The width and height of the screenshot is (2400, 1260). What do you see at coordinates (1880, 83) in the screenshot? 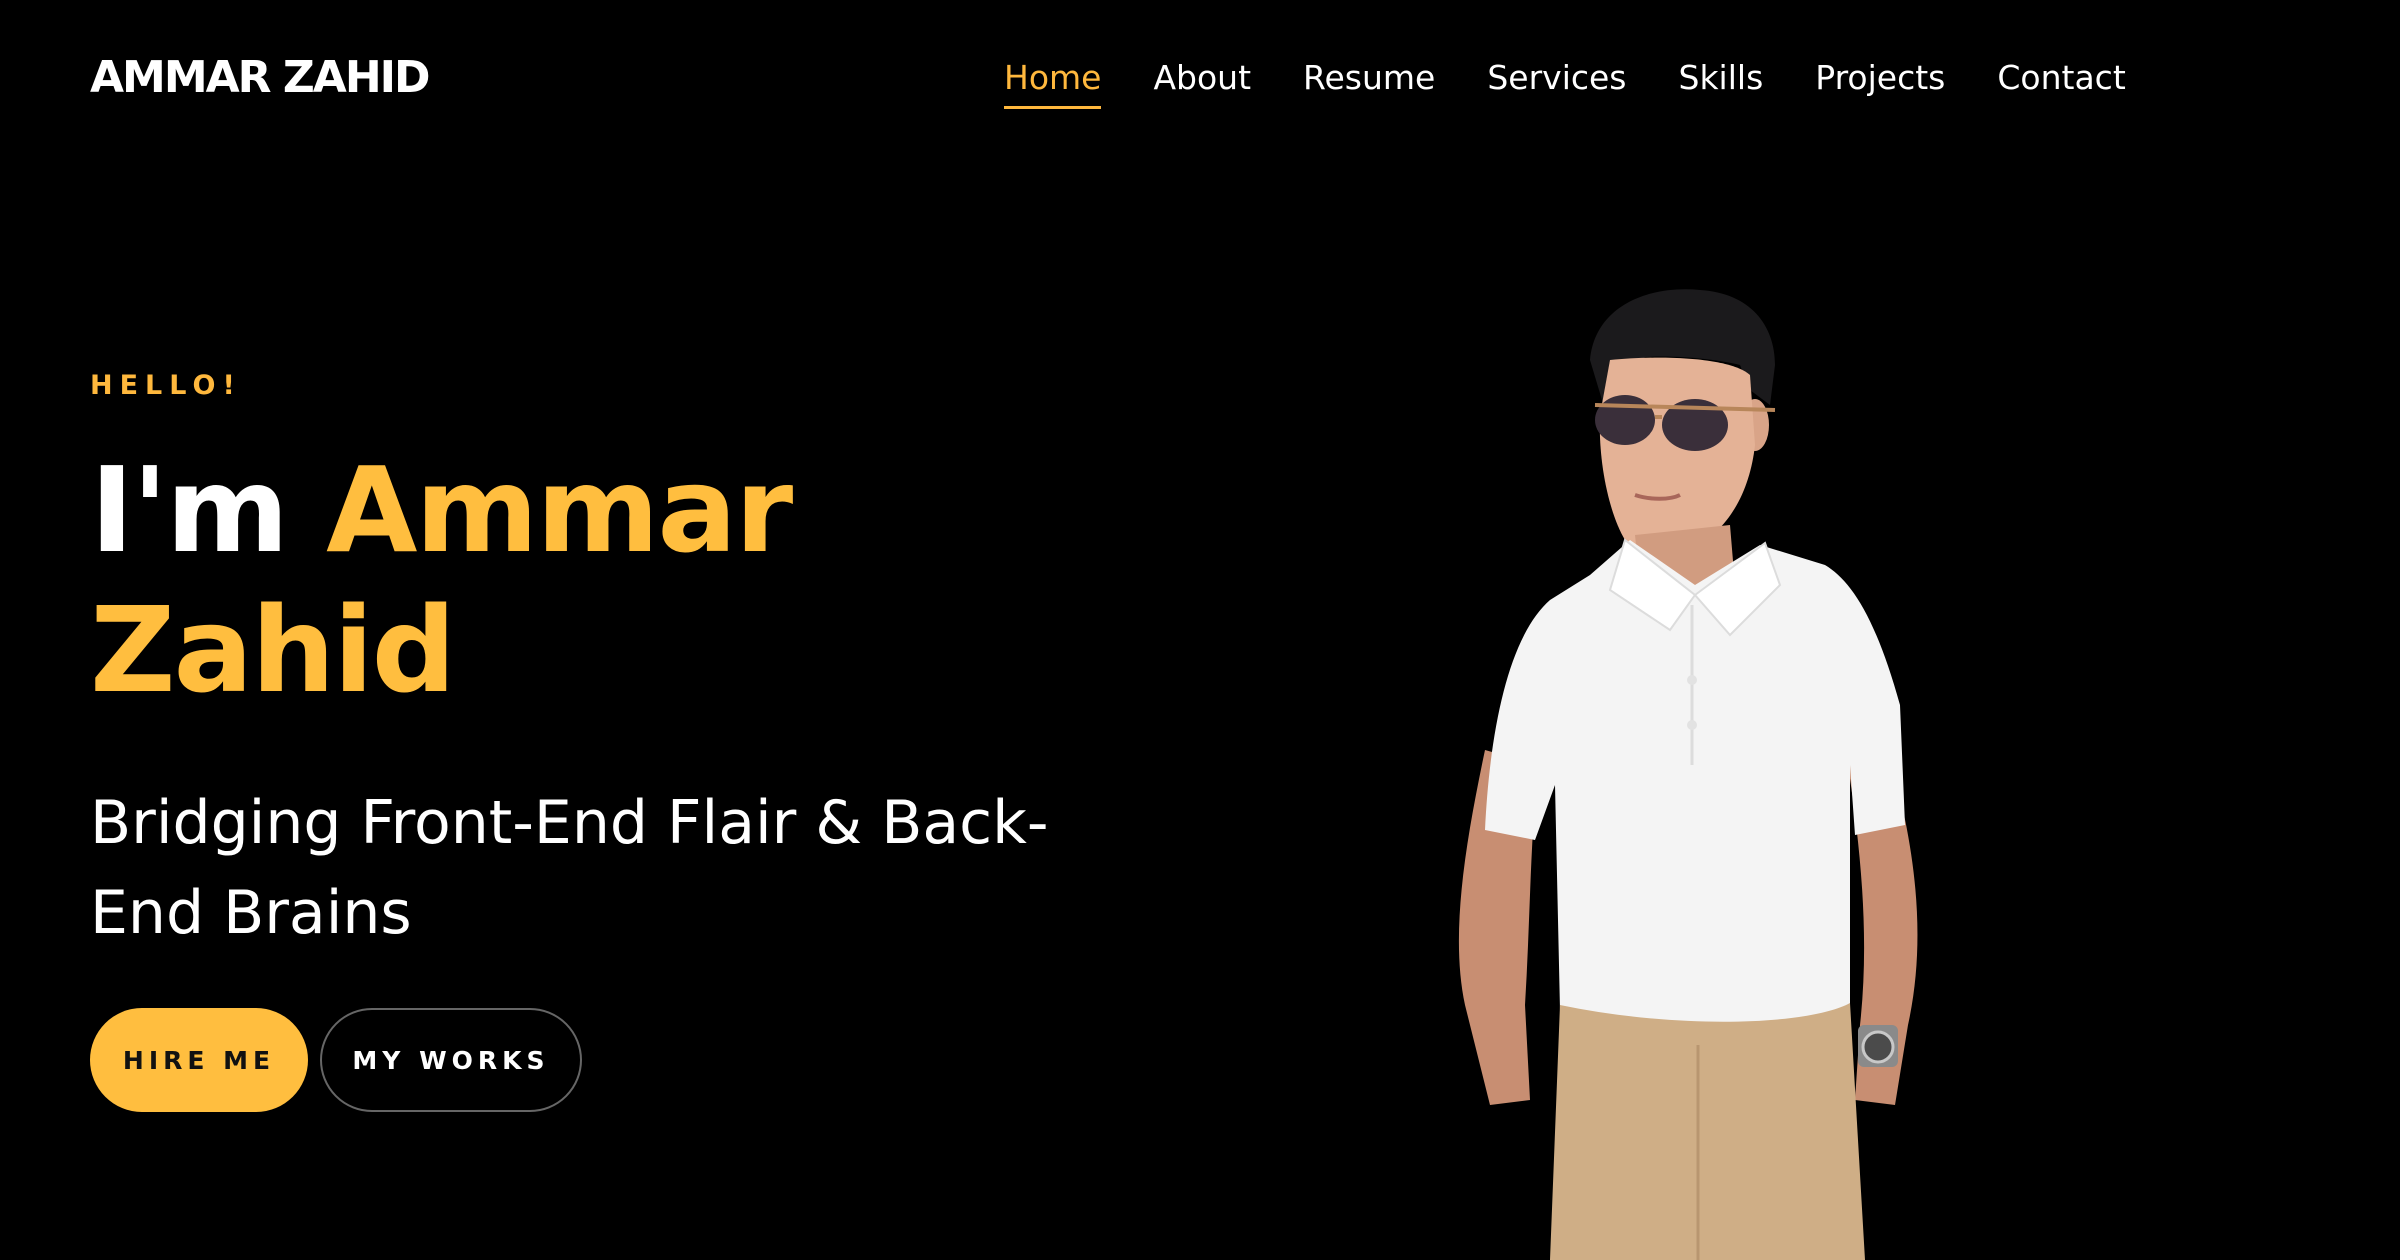
I see `nav-item-projects: Projects` at bounding box center [1880, 83].